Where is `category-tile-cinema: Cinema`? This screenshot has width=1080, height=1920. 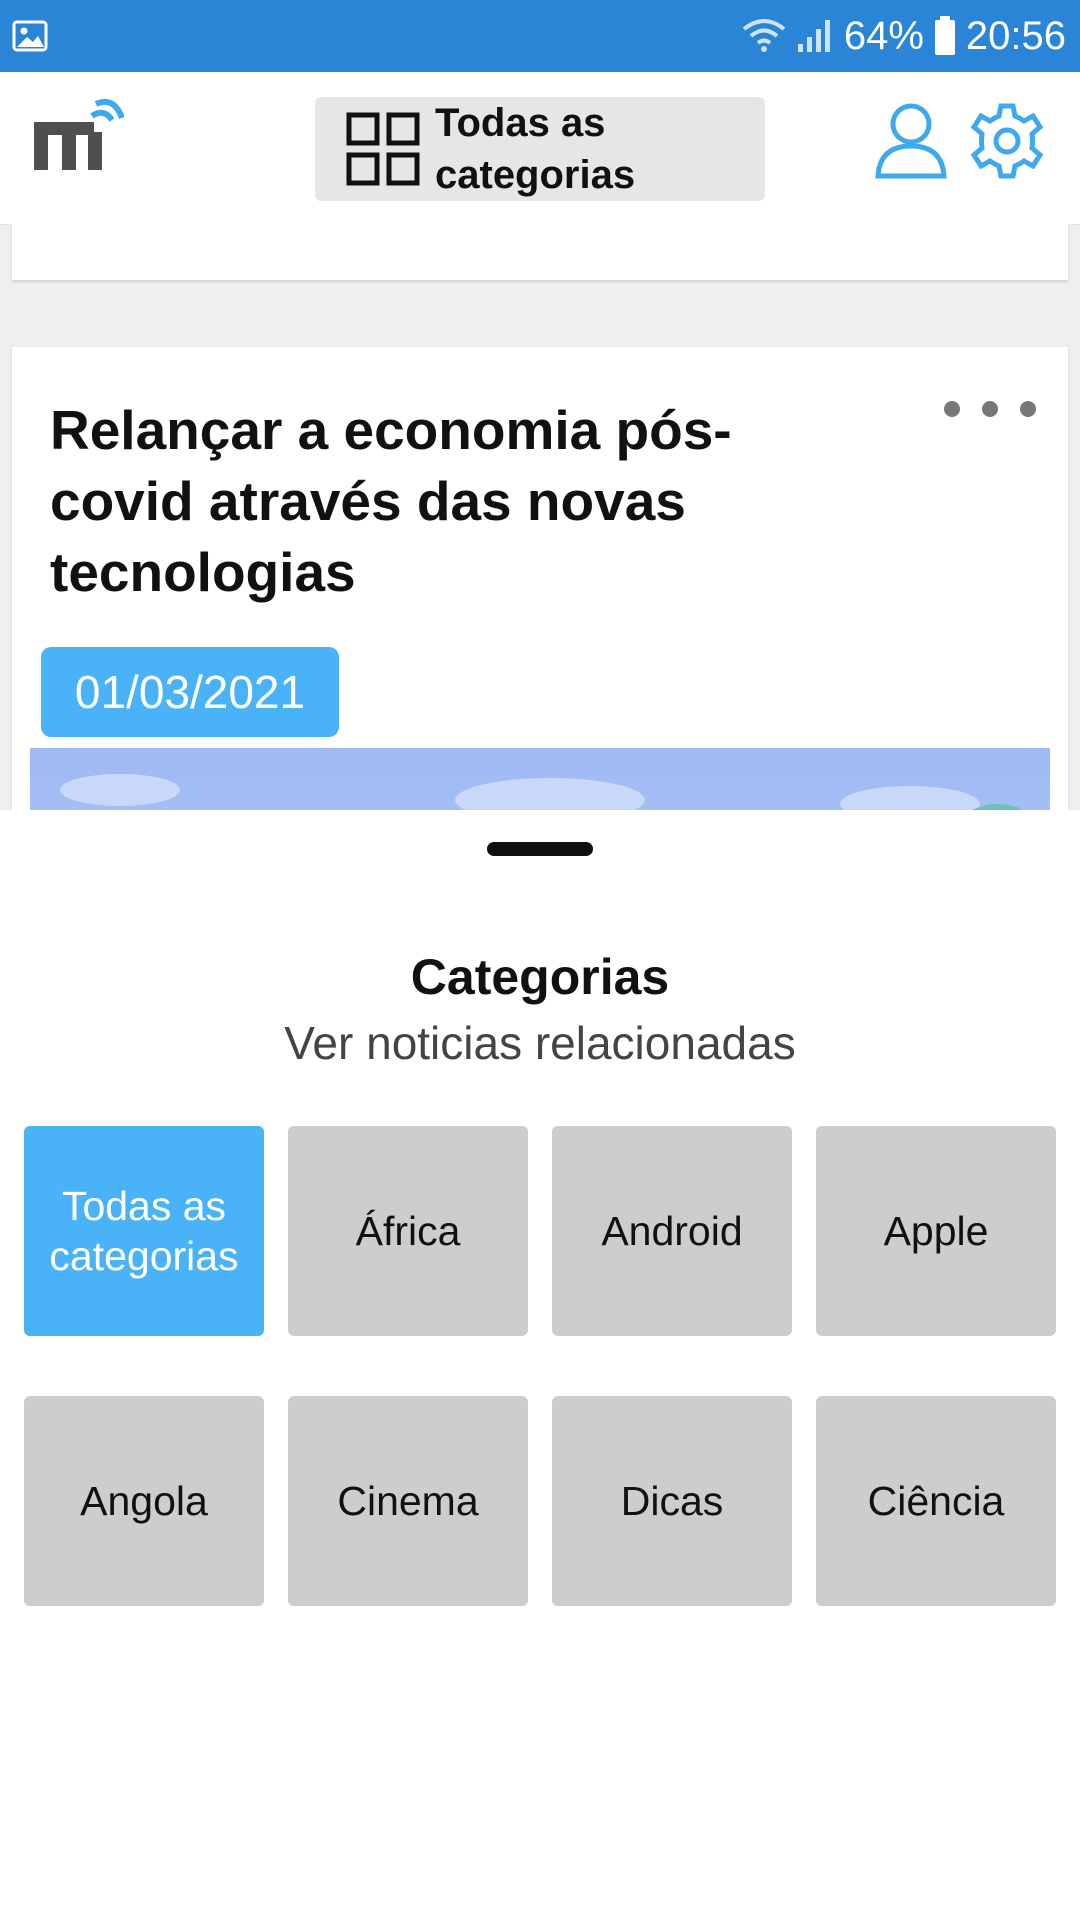
category-tile-cinema: Cinema is located at coordinates (408, 1501).